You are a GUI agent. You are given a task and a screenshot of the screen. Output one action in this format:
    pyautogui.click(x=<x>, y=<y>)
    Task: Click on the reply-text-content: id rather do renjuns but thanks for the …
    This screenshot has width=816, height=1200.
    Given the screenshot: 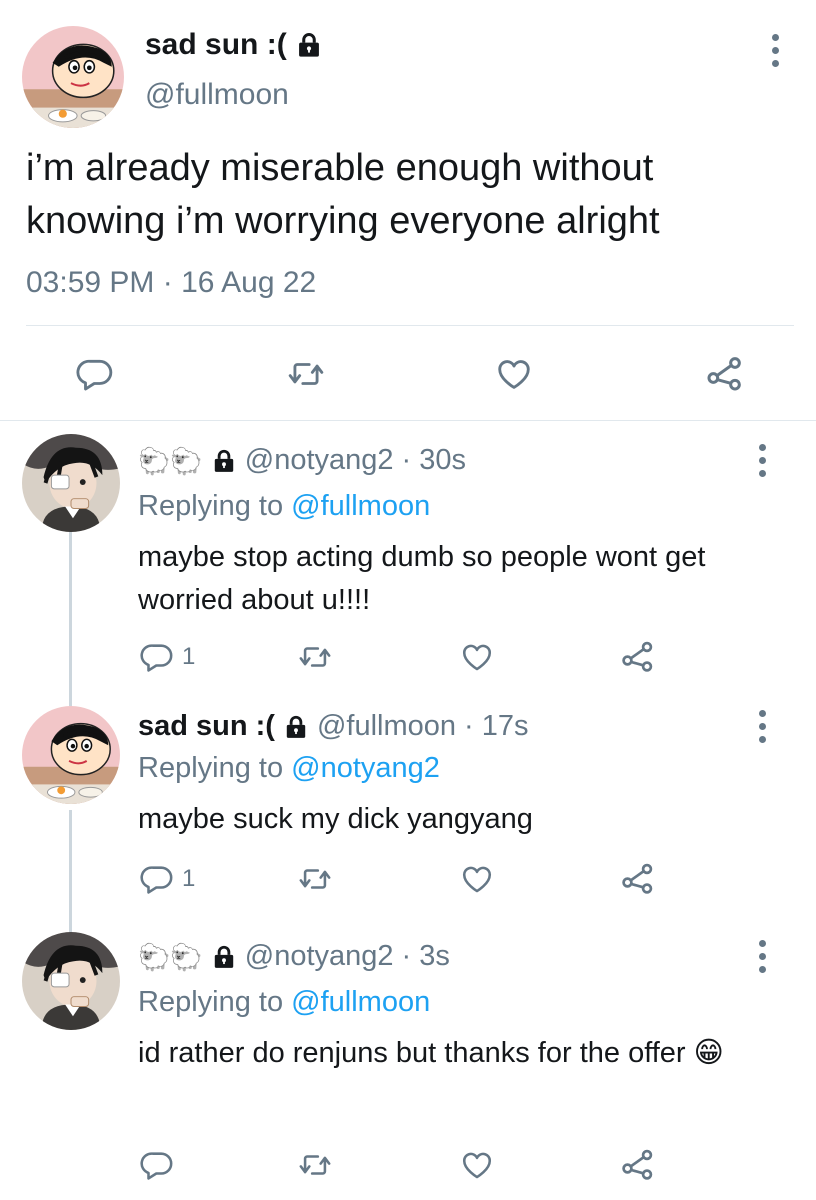 What is the action you would take?
    pyautogui.click(x=412, y=1053)
    